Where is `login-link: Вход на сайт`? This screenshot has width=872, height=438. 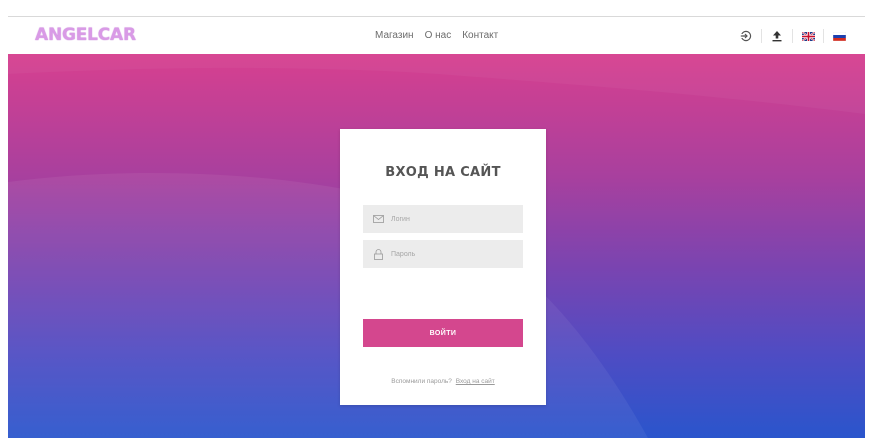 login-link: Вход на сайт is located at coordinates (475, 381).